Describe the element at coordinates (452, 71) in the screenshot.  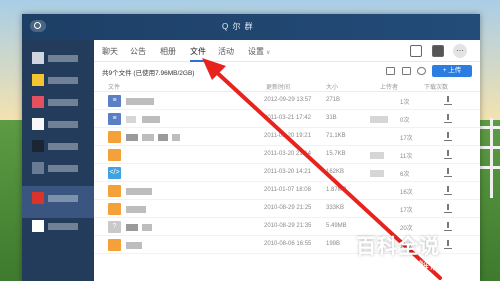
I see `upload-button: + 上传` at that location.